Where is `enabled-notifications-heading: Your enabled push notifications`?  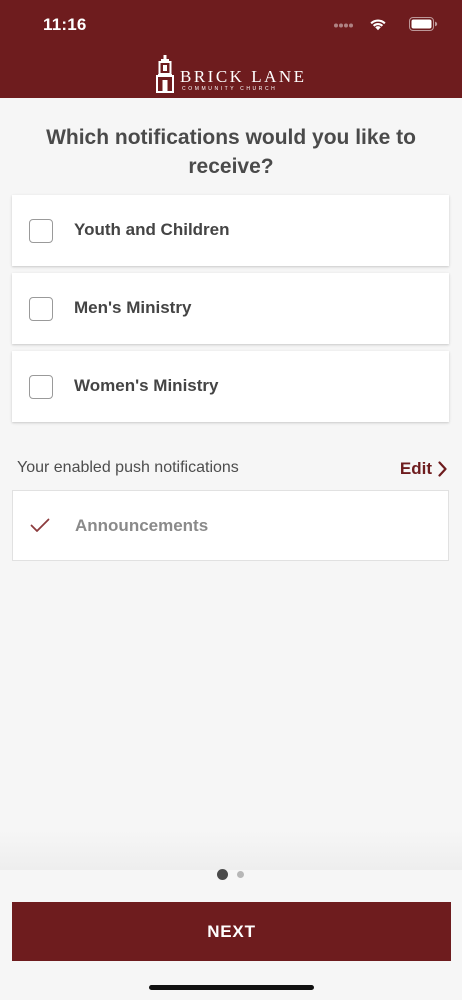
enabled-notifications-heading: Your enabled push notifications is located at coordinates (128, 467).